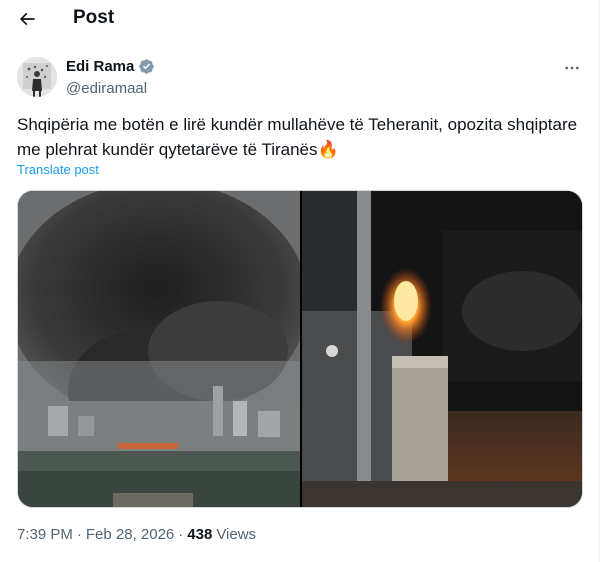 The height and width of the screenshot is (562, 603). What do you see at coordinates (147, 66) in the screenshot?
I see `verified-badge-icon` at bounding box center [147, 66].